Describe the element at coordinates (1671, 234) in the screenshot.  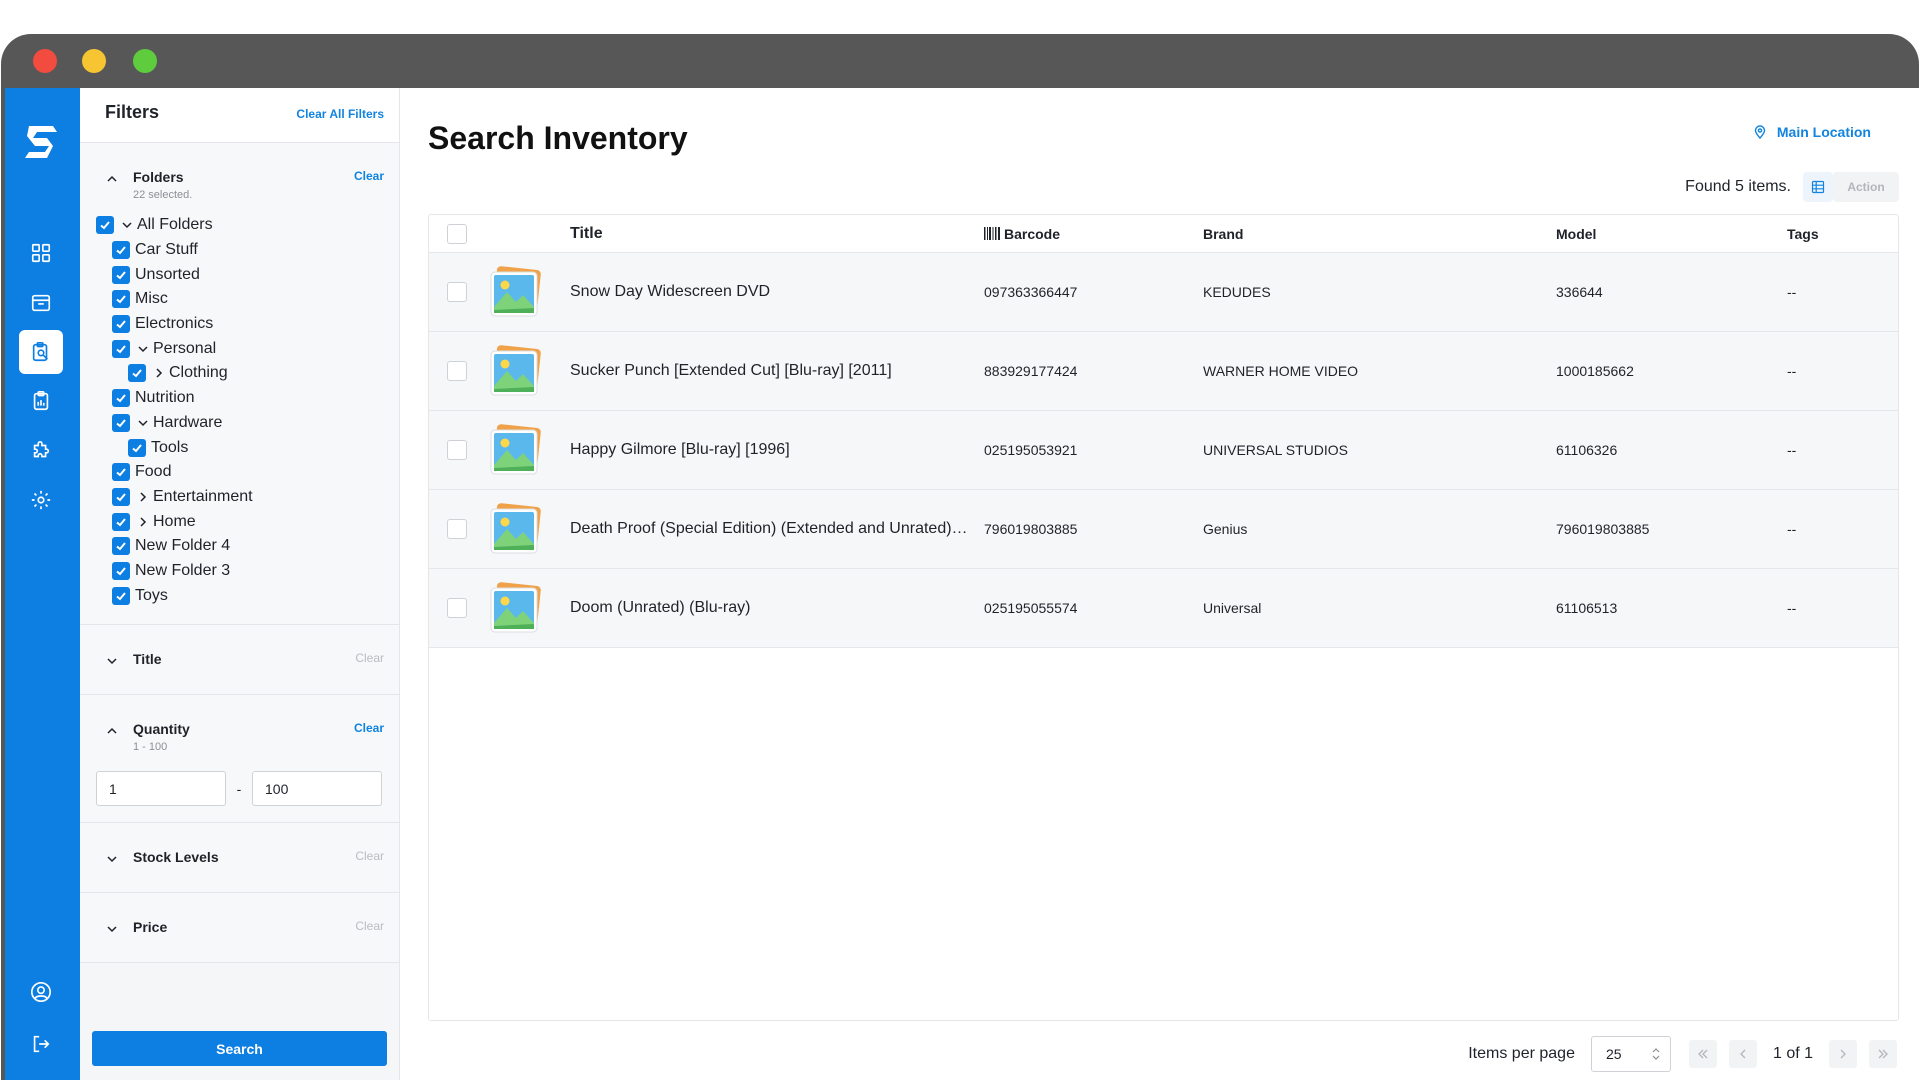
I see `column-header-model: Model` at that location.